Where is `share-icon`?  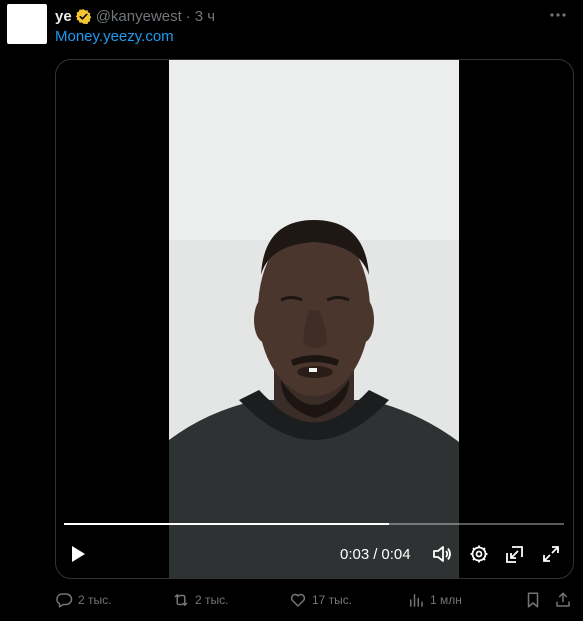
share-icon is located at coordinates (563, 599).